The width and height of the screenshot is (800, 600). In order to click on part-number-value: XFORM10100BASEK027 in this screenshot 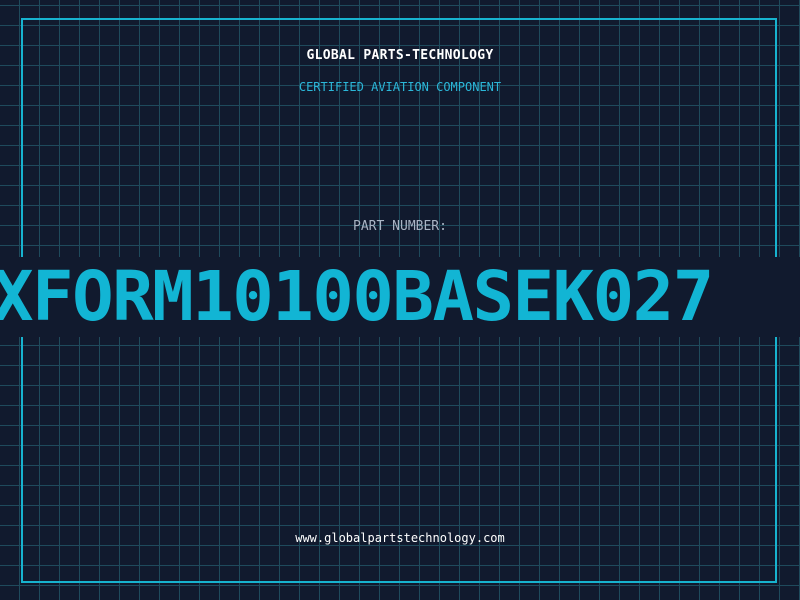, I will do `click(357, 297)`.